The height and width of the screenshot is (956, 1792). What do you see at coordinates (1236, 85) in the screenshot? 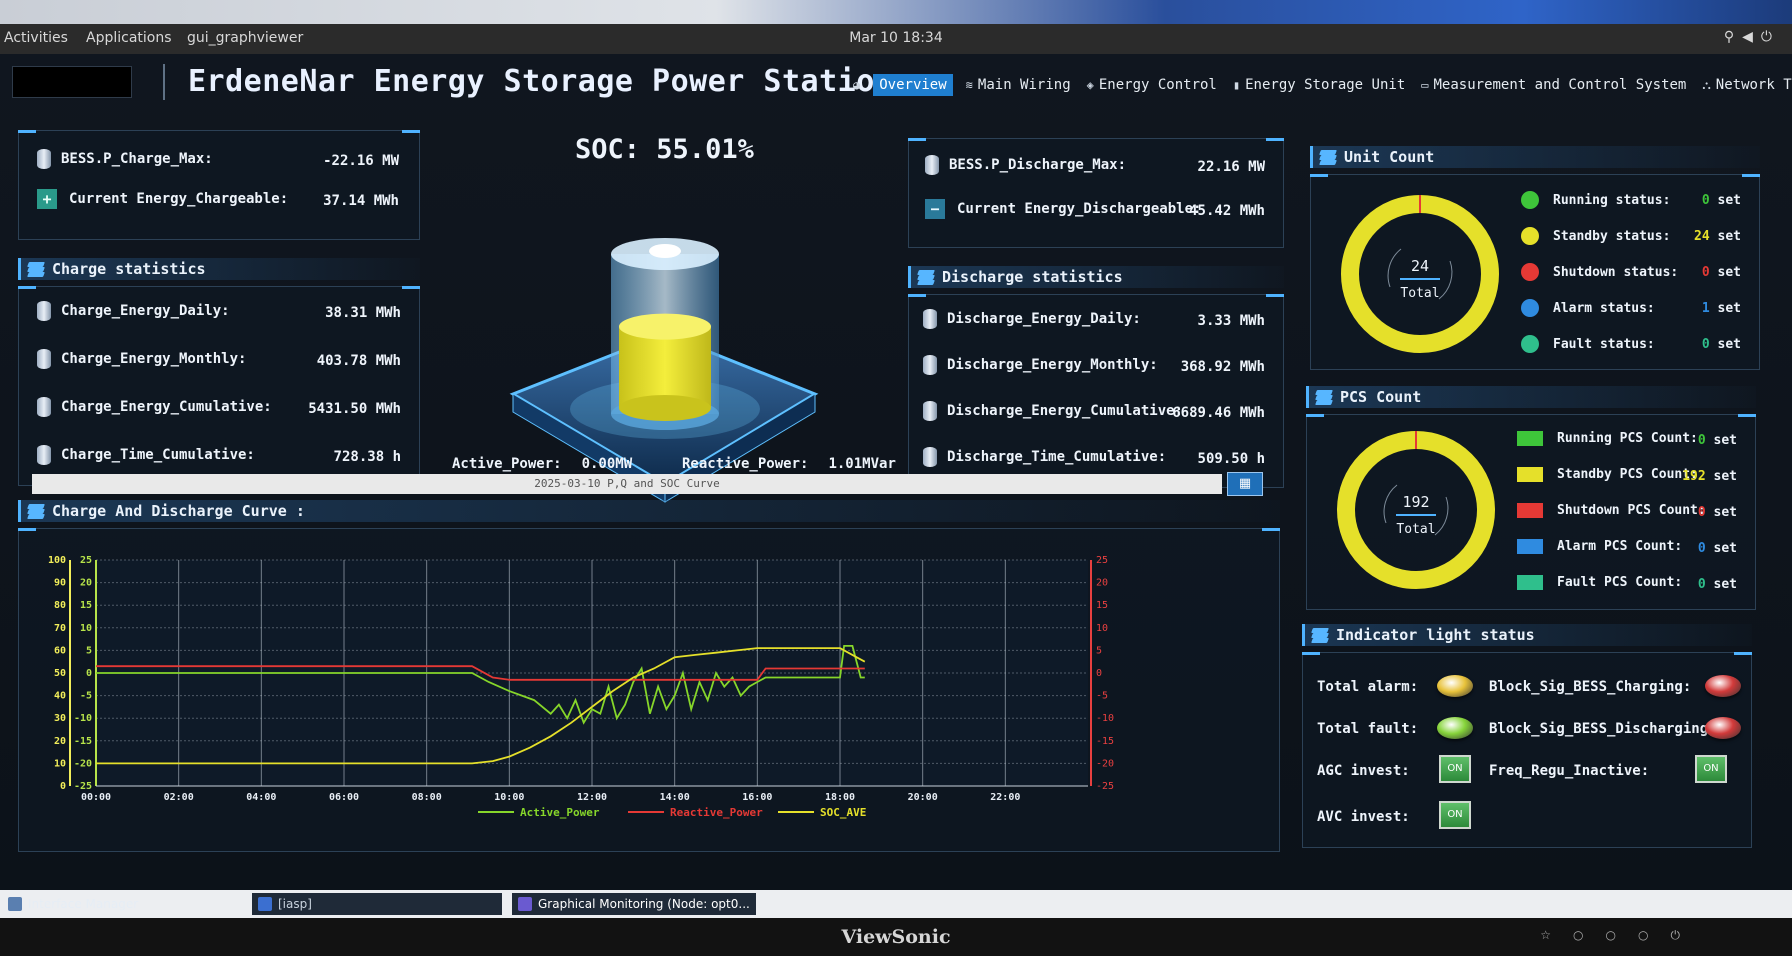
I see `battery-icon: ▮` at bounding box center [1236, 85].